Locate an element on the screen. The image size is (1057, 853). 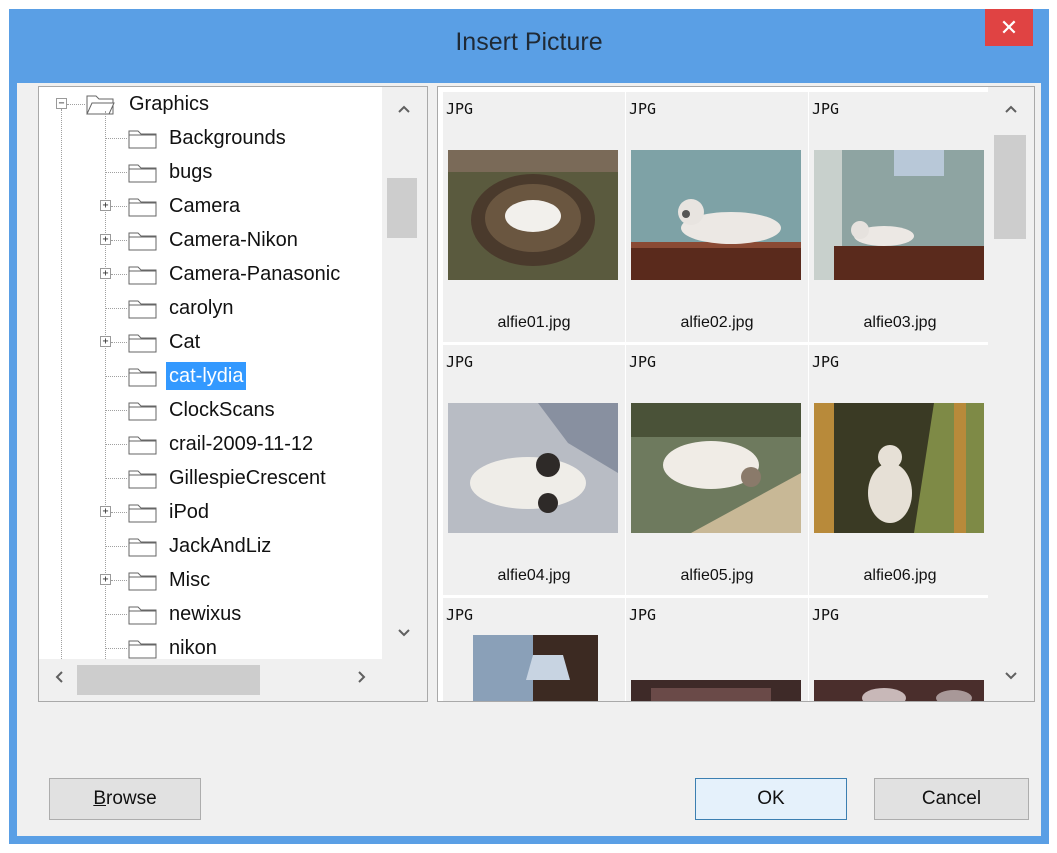
tree-item: Backgrounds is located at coordinates (210, 138).